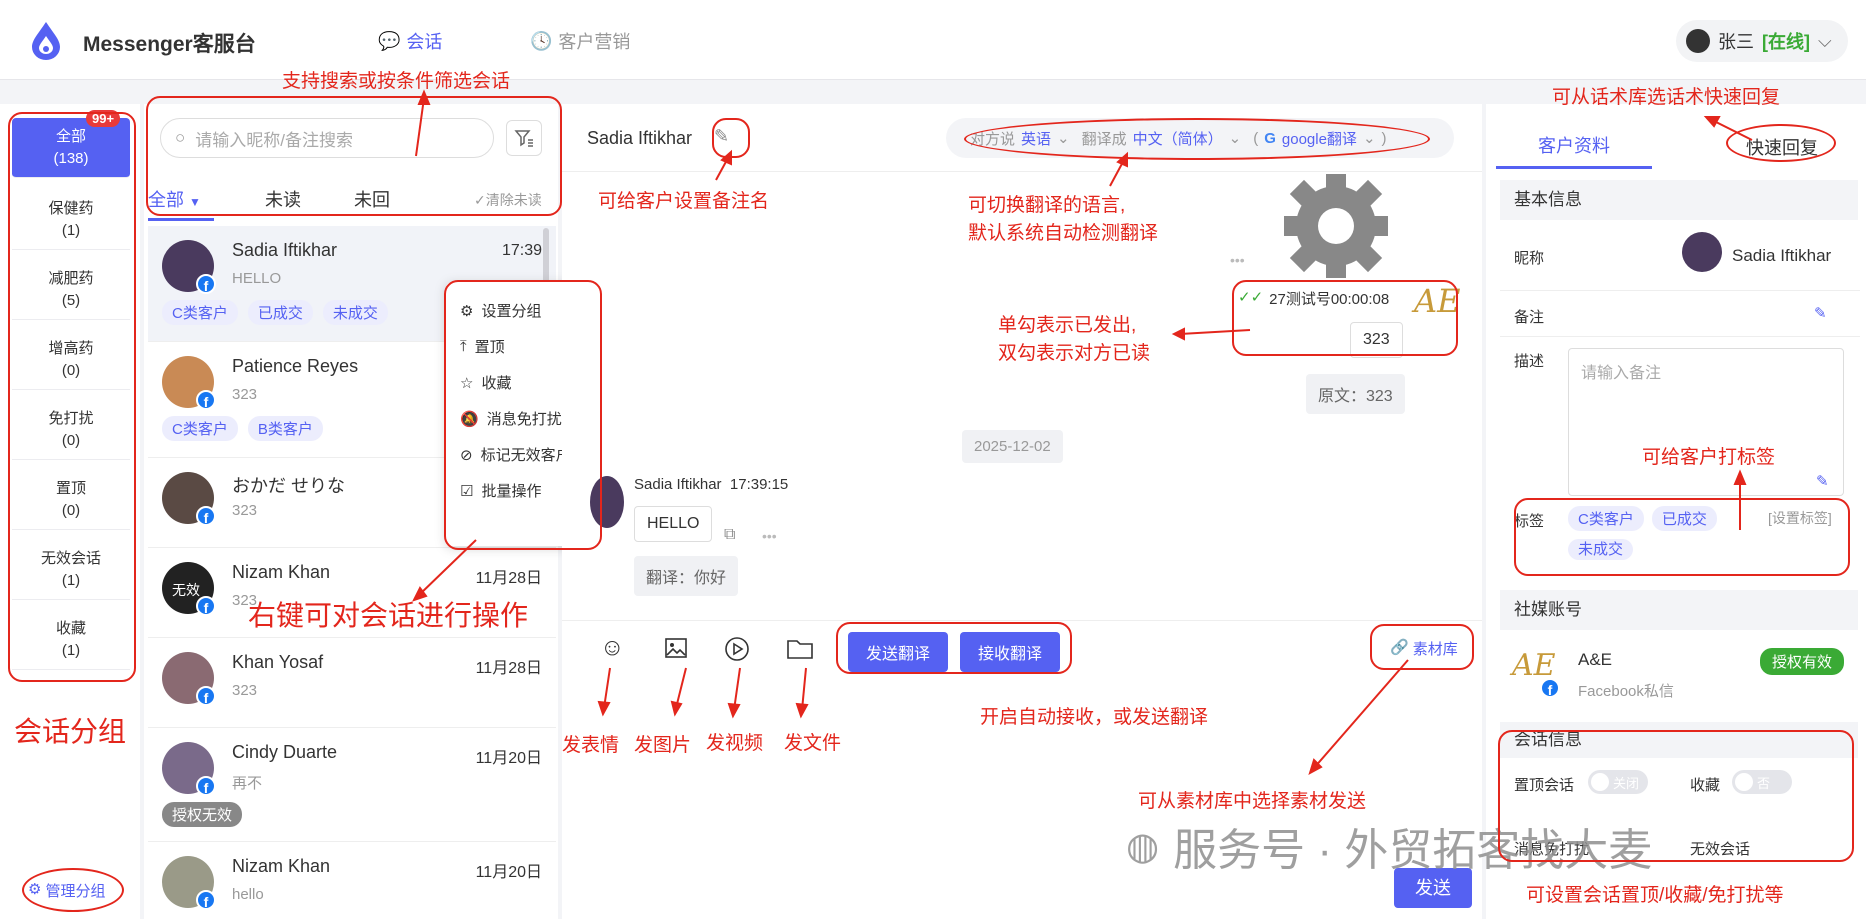 The image size is (1866, 919). I want to click on annotation-text: 右键可对会话进行操作, so click(388, 615).